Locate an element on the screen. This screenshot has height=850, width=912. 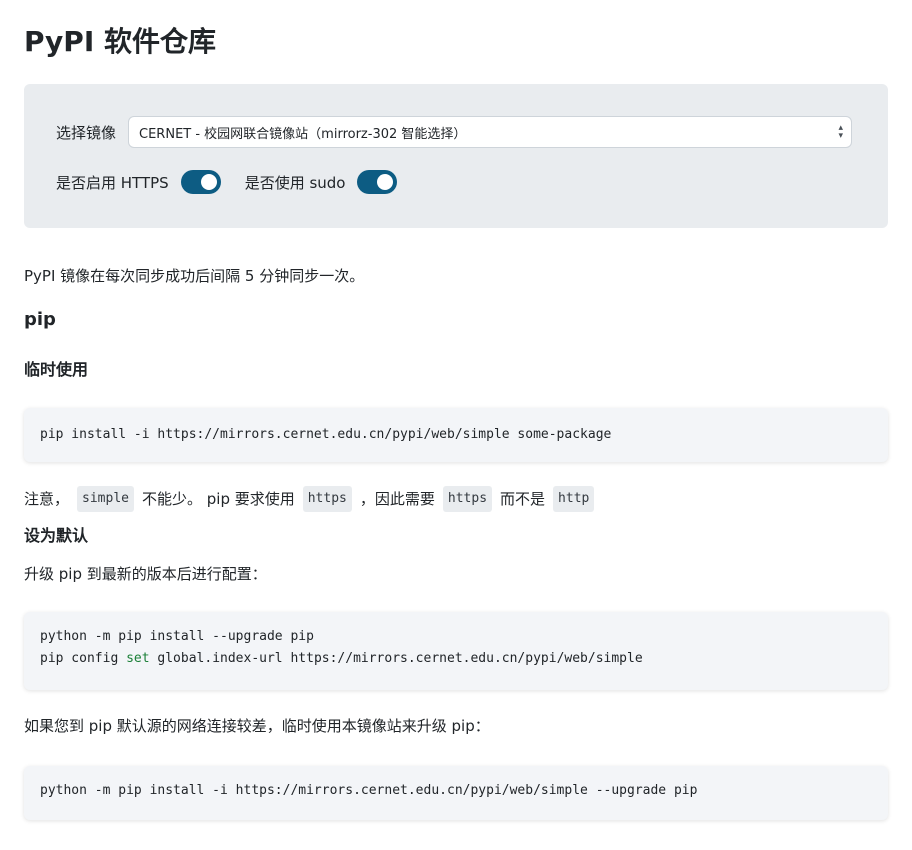
inline-code-http: http is located at coordinates (574, 499).